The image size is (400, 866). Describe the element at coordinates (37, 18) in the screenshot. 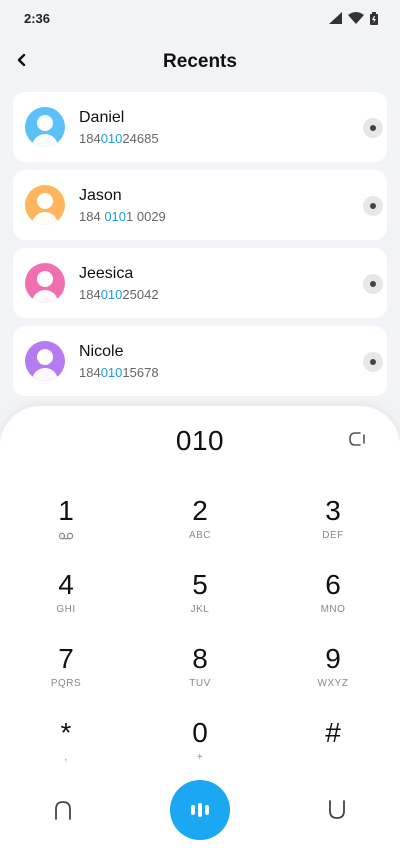

I see `status-time: 2:36` at that location.